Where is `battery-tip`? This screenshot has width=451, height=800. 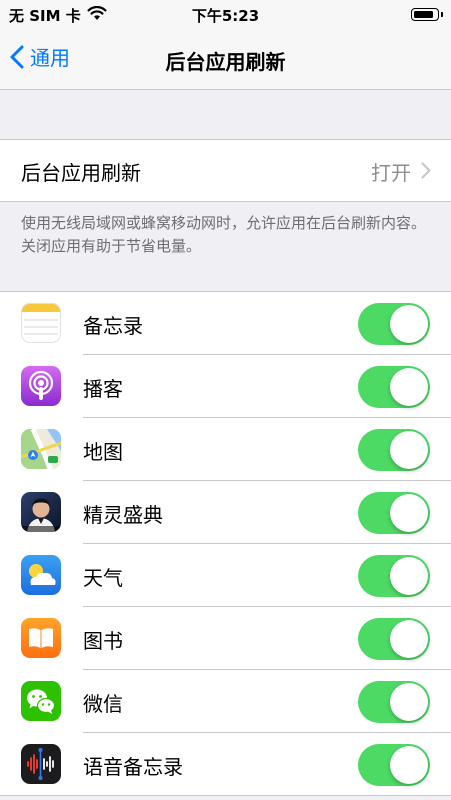
battery-tip is located at coordinates (441, 14).